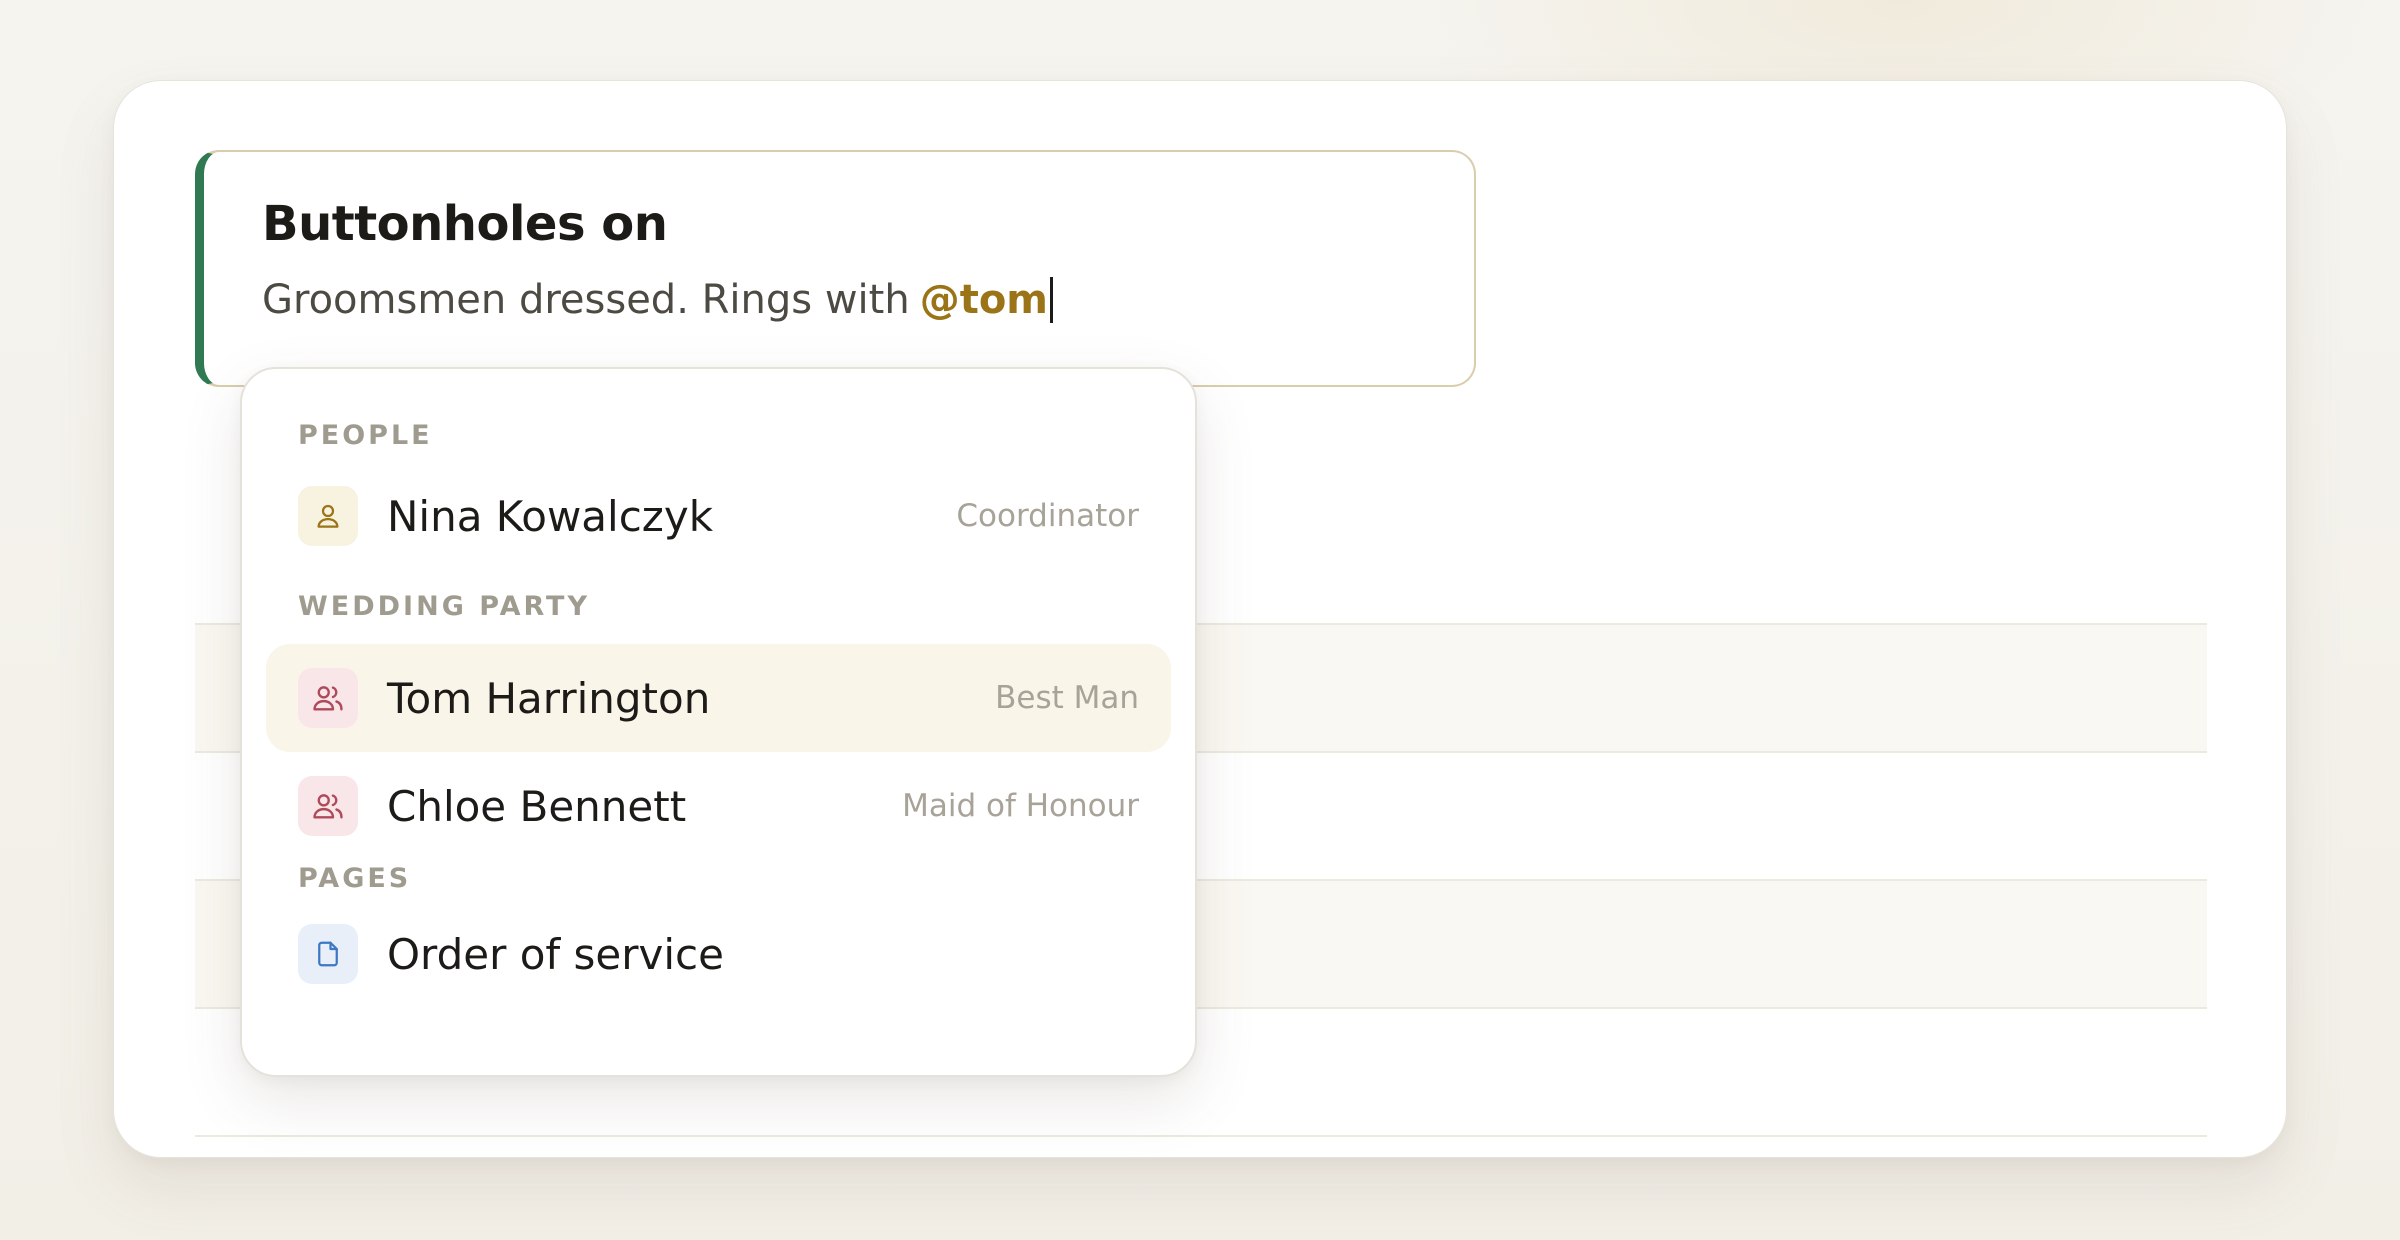 The height and width of the screenshot is (1240, 2400). Describe the element at coordinates (328, 954) in the screenshot. I see `document-icon` at that location.